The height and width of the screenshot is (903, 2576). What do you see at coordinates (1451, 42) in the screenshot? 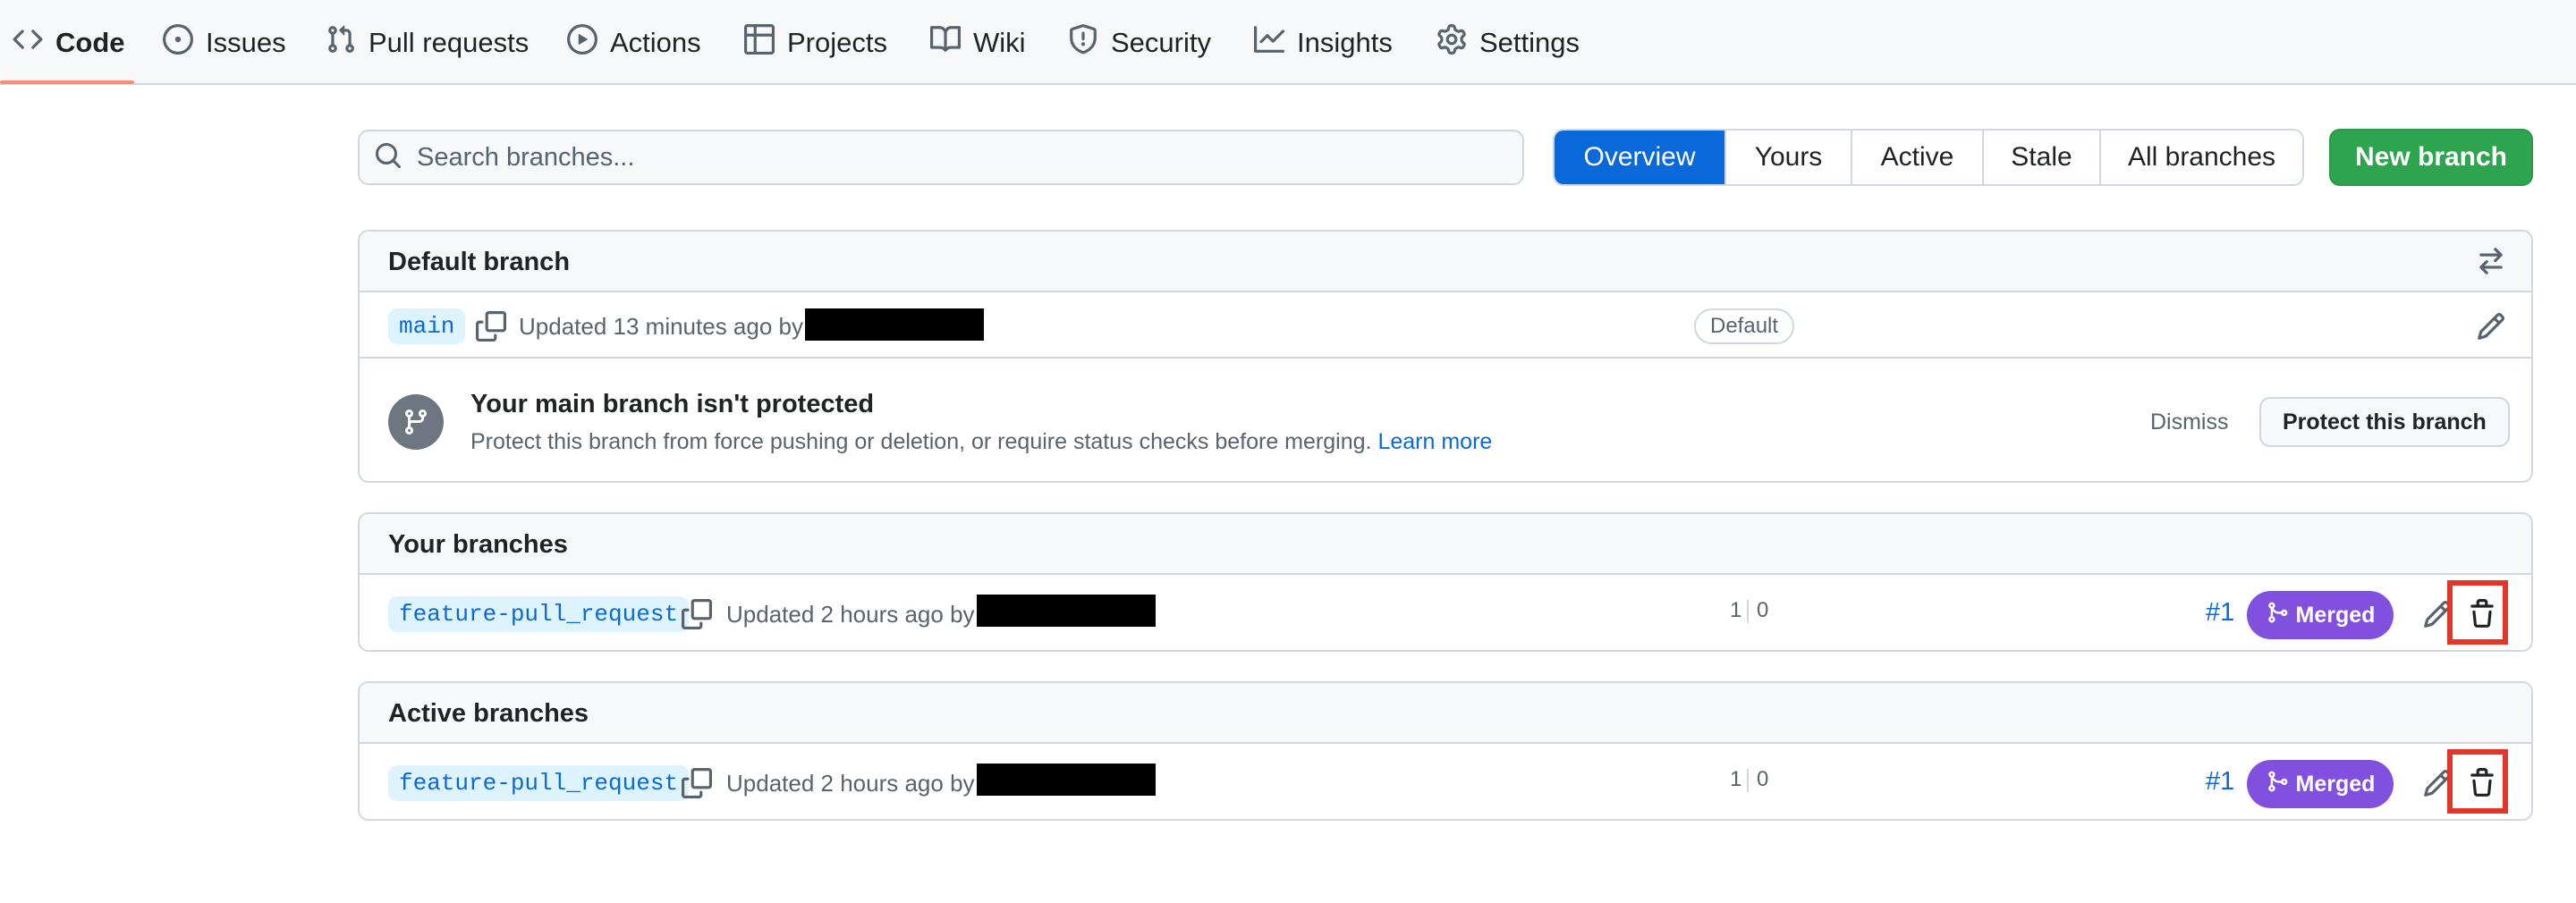
I see `gear-icon` at bounding box center [1451, 42].